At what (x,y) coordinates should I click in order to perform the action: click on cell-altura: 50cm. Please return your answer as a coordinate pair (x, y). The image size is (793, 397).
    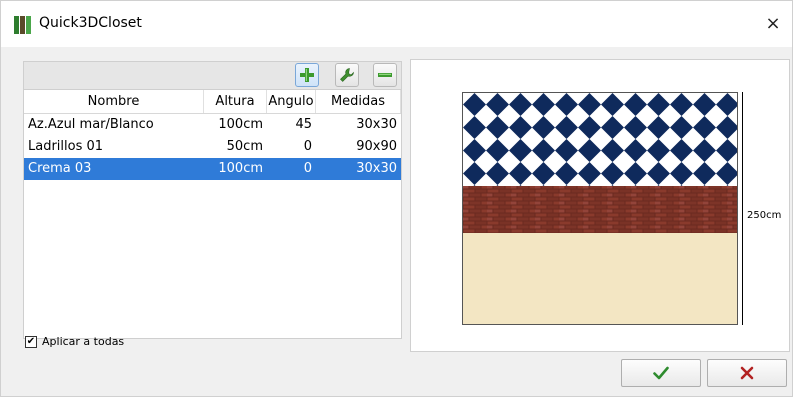
    Looking at the image, I should click on (244, 146).